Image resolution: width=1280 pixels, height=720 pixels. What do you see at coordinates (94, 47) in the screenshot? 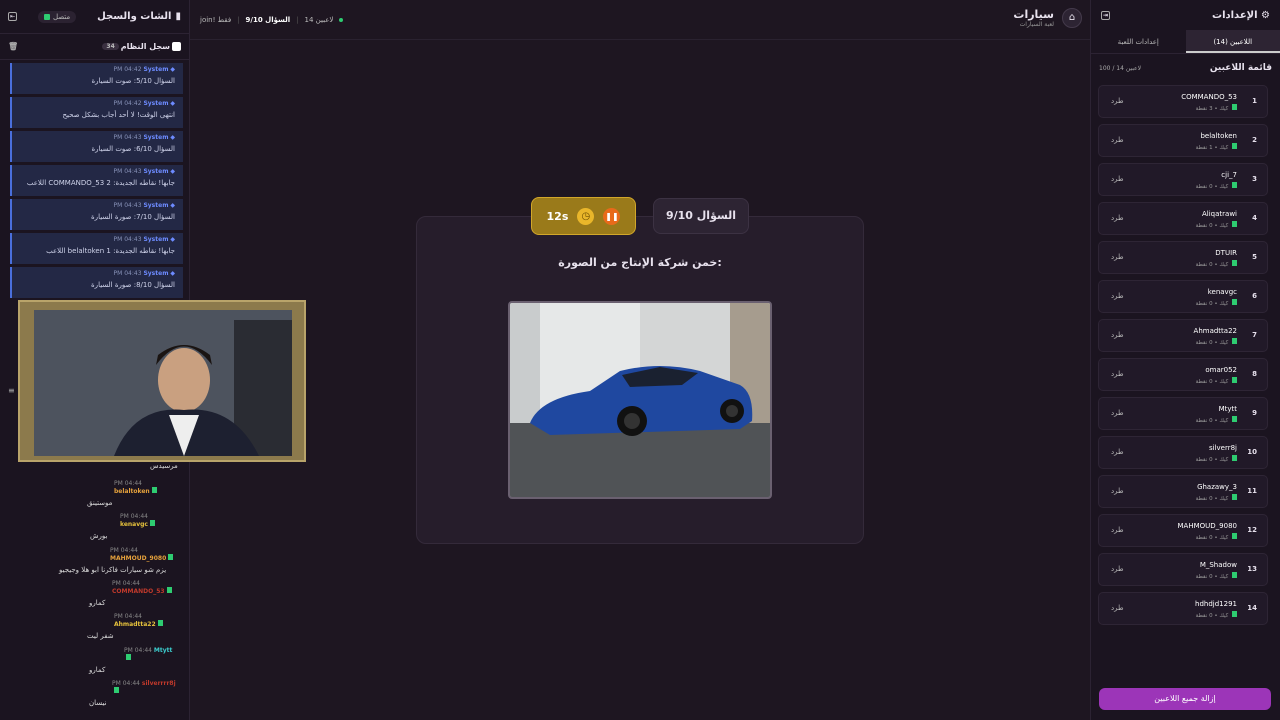
I see `system-log-header: 🗑 34 سجل النظام` at bounding box center [94, 47].